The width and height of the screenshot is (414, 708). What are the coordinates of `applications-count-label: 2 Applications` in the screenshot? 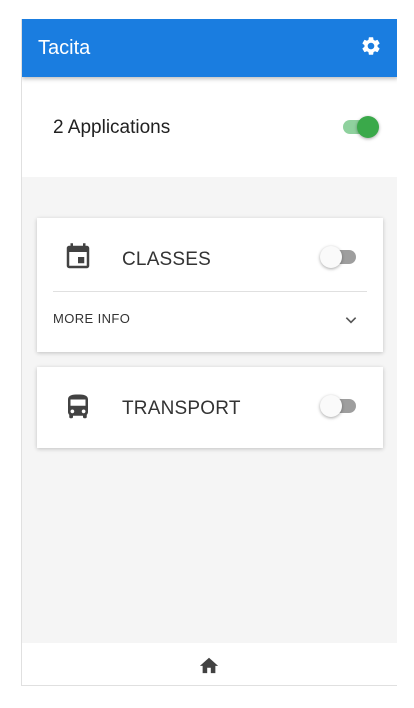 It's located at (112, 127).